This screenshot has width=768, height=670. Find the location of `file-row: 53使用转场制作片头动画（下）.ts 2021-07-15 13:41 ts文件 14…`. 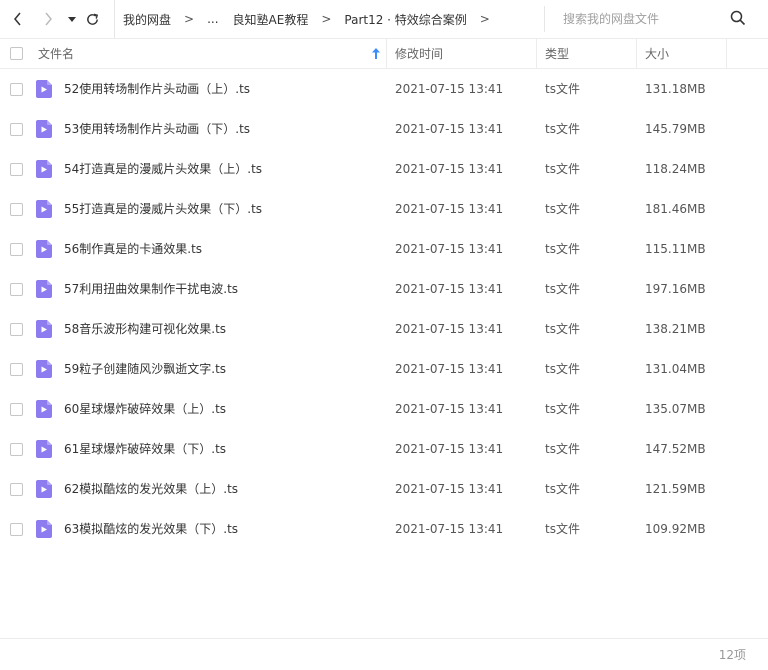

file-row: 53使用转场制作片头动画（下）.ts 2021-07-15 13:41 ts文件 14… is located at coordinates (384, 129).